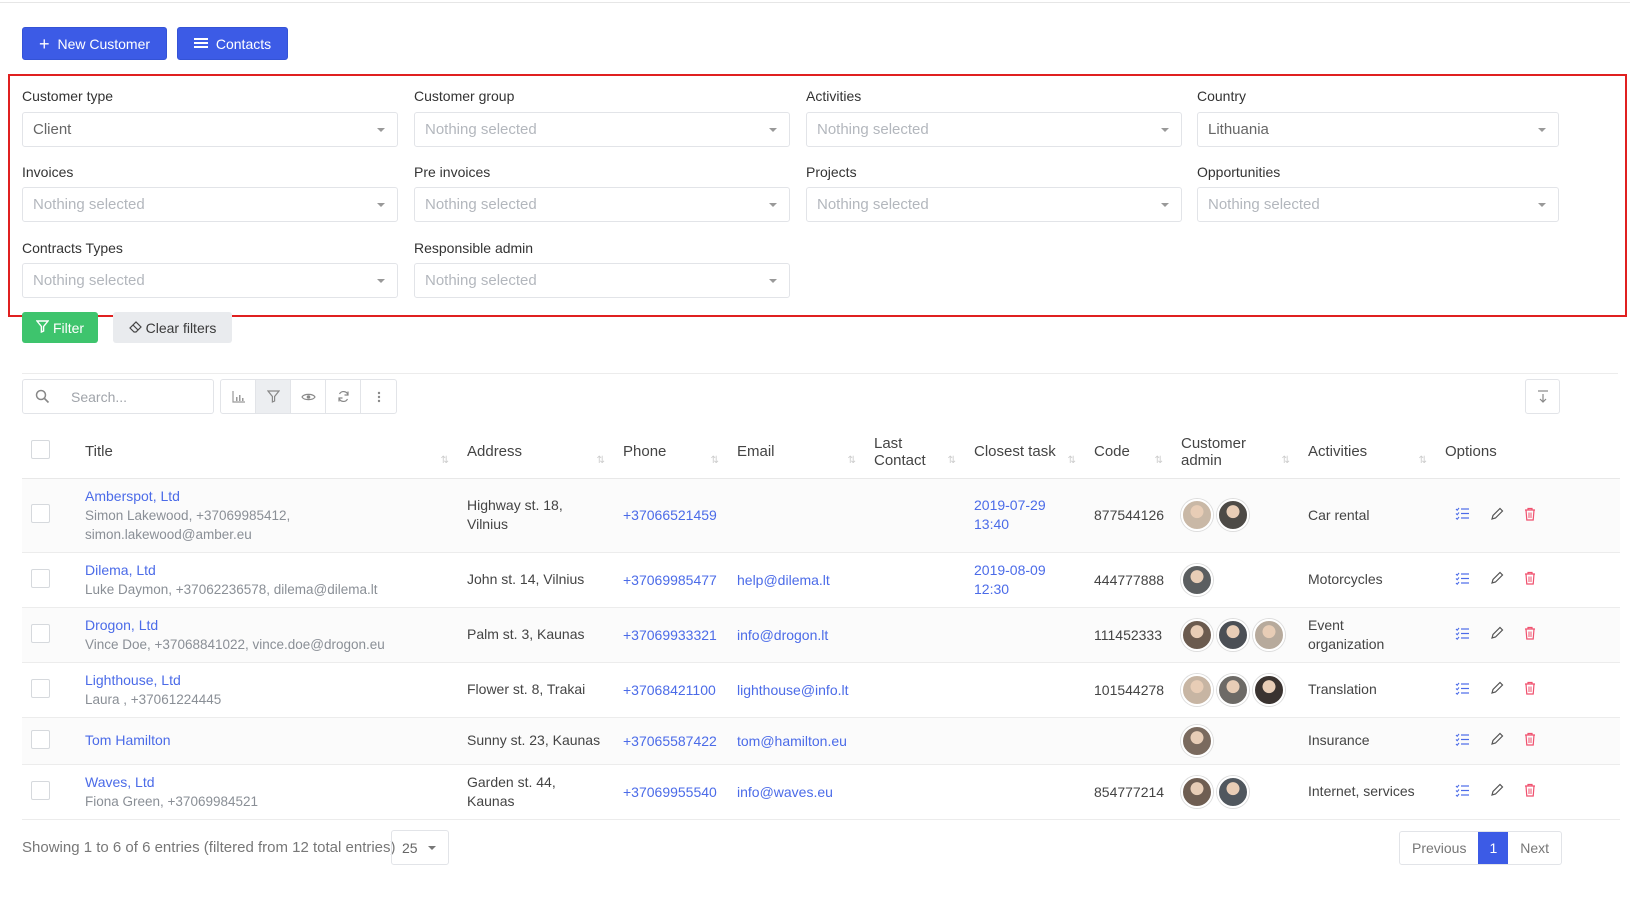 This screenshot has width=1630, height=905. Describe the element at coordinates (1542, 396) in the screenshot. I see `export-icon` at that location.